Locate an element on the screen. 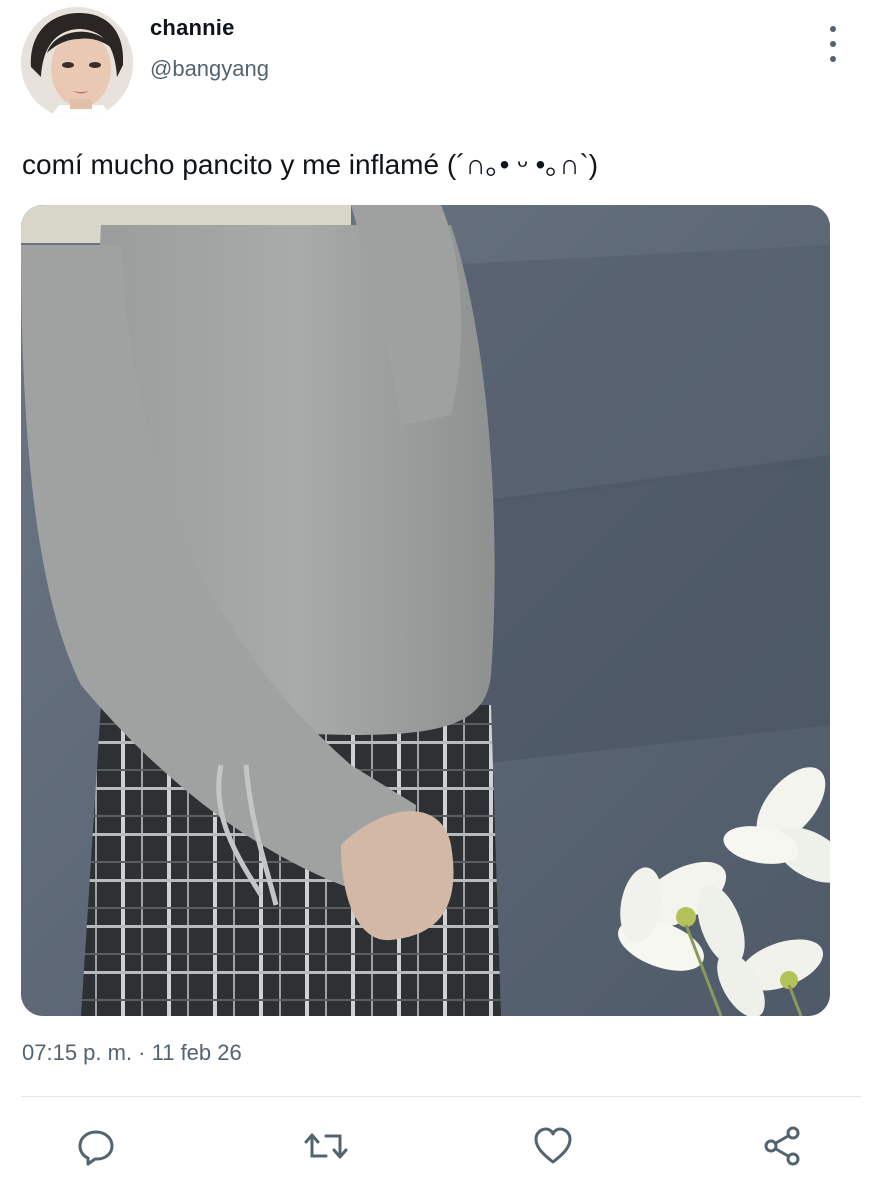 The image size is (877, 1200). reply-button is located at coordinates (96, 1146).